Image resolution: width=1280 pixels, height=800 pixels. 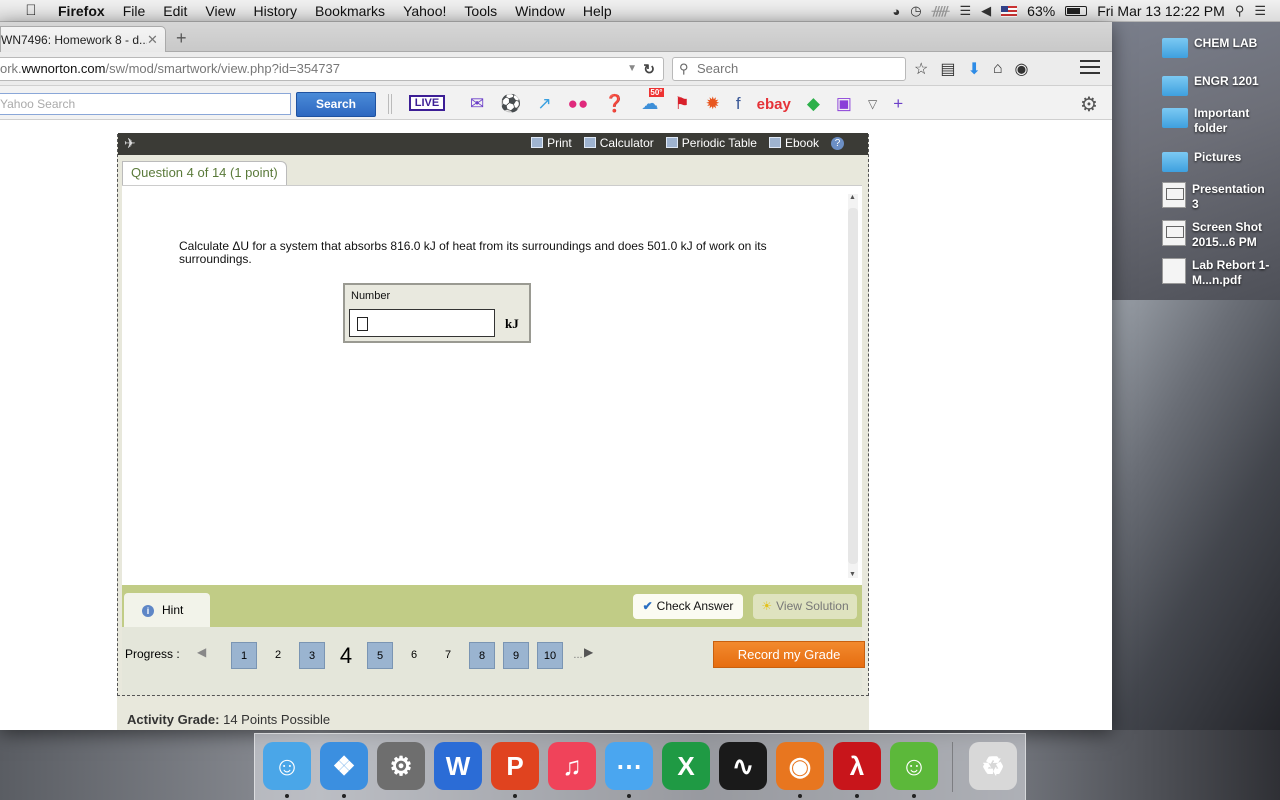 What do you see at coordinates (156, 40) in the screenshot?
I see `close-tab-icon: ✕` at bounding box center [156, 40].